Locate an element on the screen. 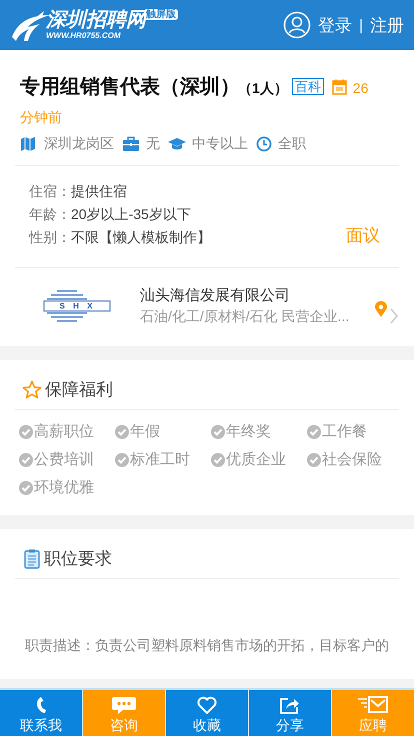 Image resolution: width=414 pixels, height=736 pixels. job-type: 全职 is located at coordinates (292, 144).